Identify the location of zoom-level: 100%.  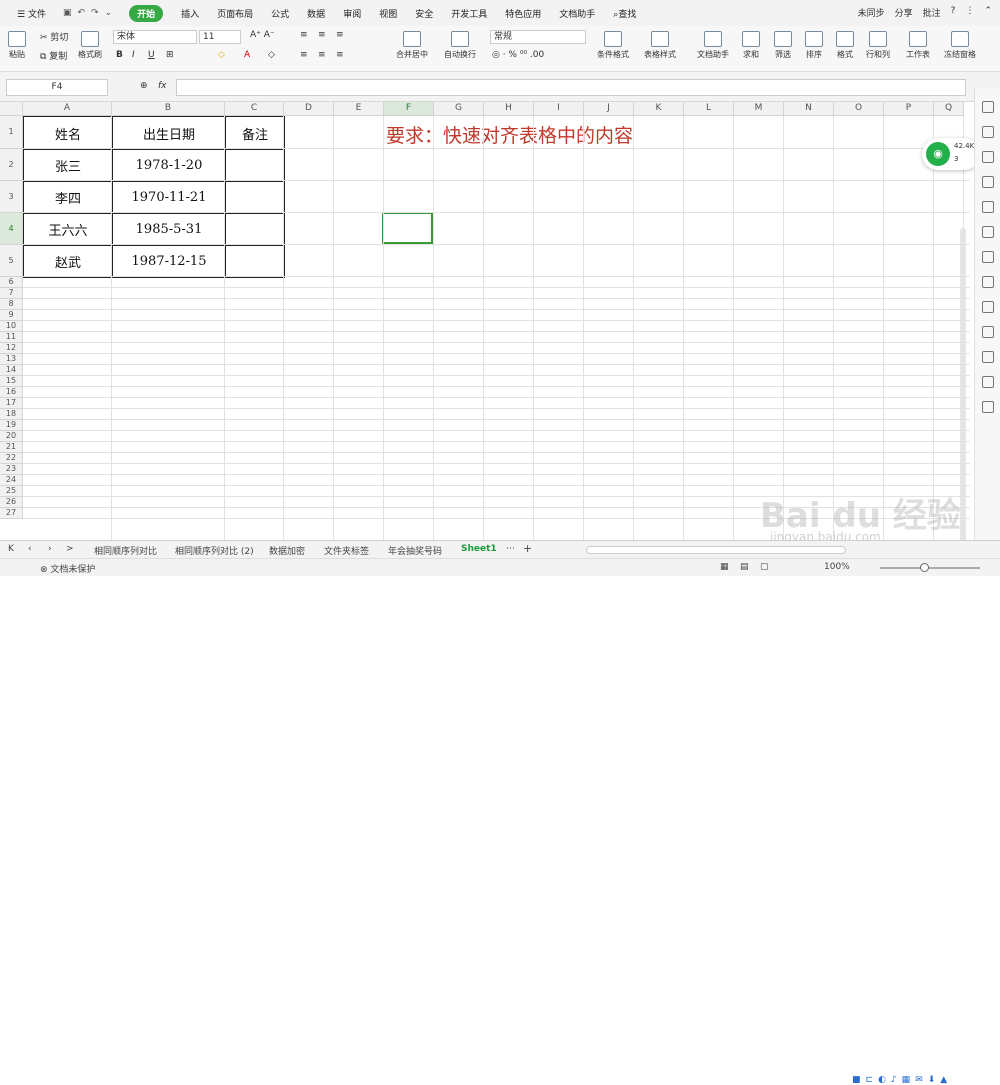
(837, 567).